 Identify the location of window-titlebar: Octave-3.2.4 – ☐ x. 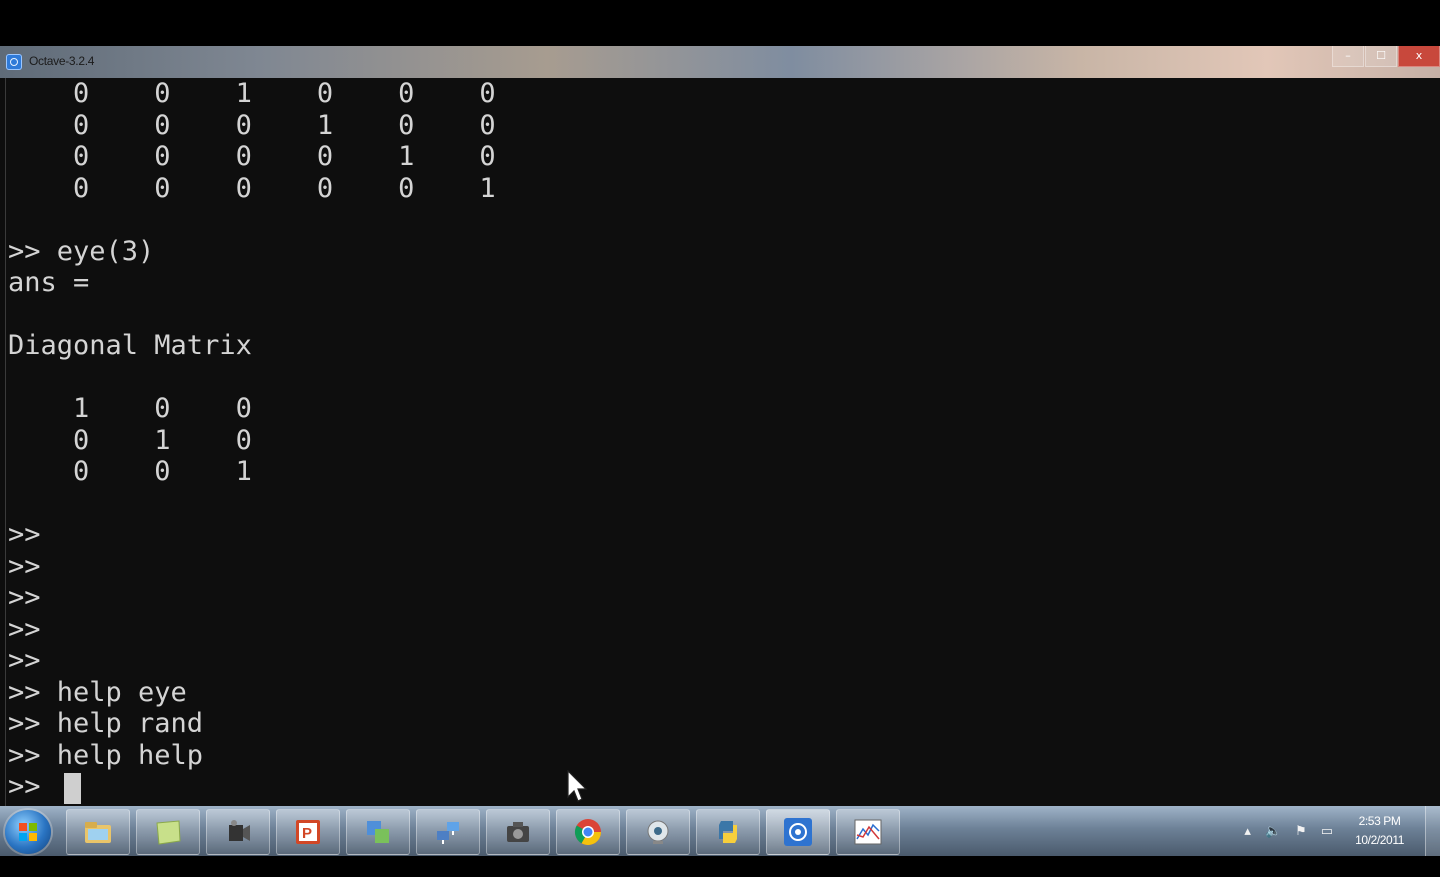
(720, 62).